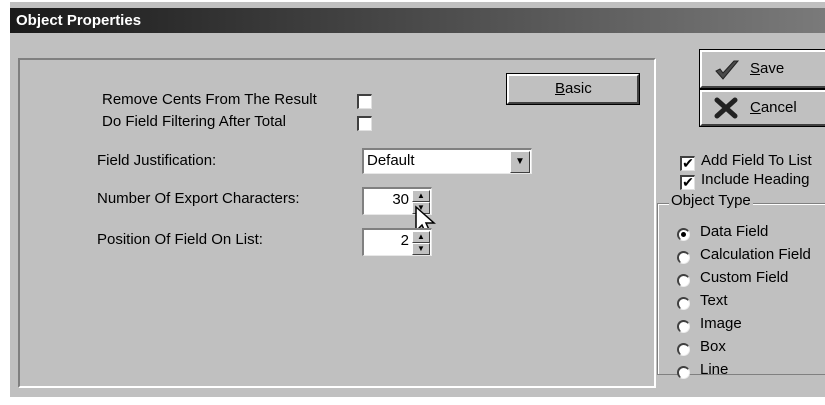 This screenshot has height=405, width=825. I want to click on save-hotkey: S, so click(755, 68).